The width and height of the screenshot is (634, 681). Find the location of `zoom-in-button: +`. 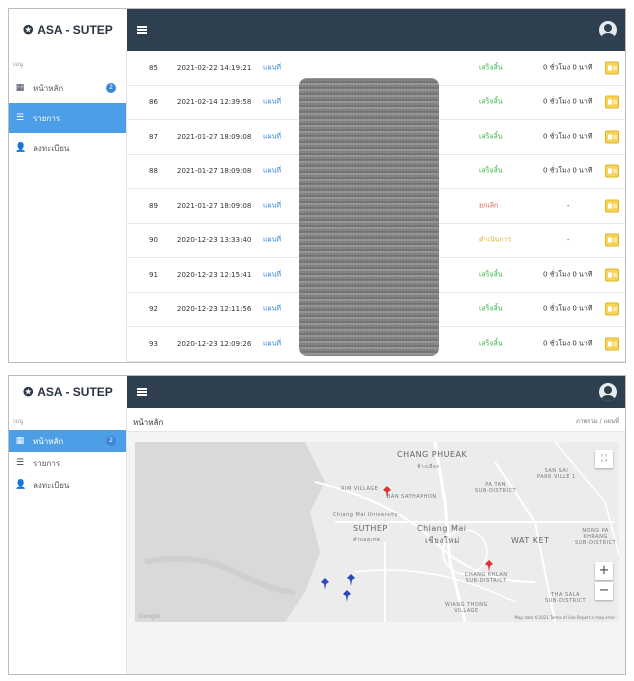

zoom-in-button: + is located at coordinates (604, 571).